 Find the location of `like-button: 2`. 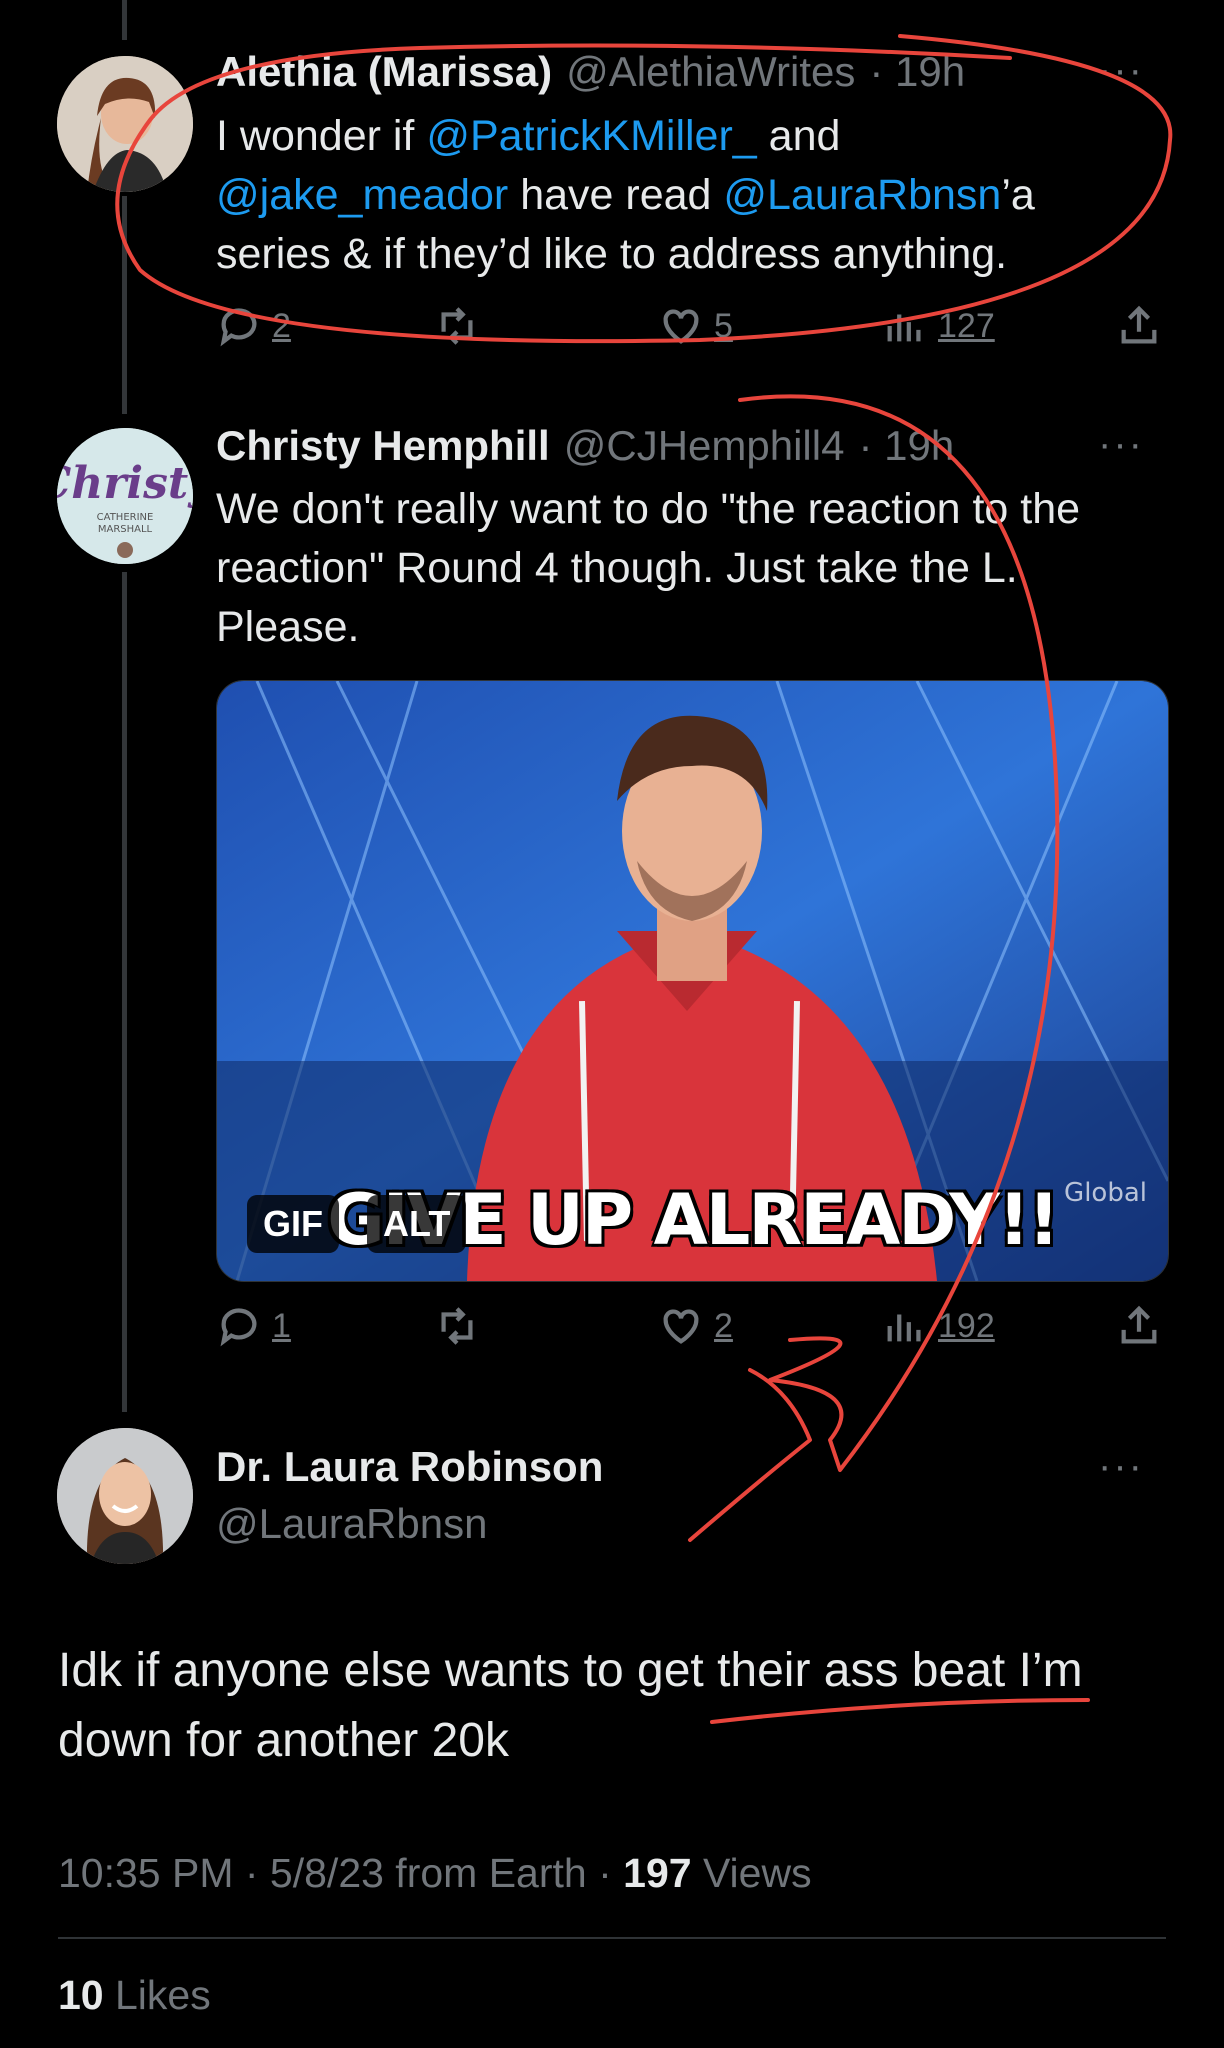

like-button: 2 is located at coordinates (695, 1326).